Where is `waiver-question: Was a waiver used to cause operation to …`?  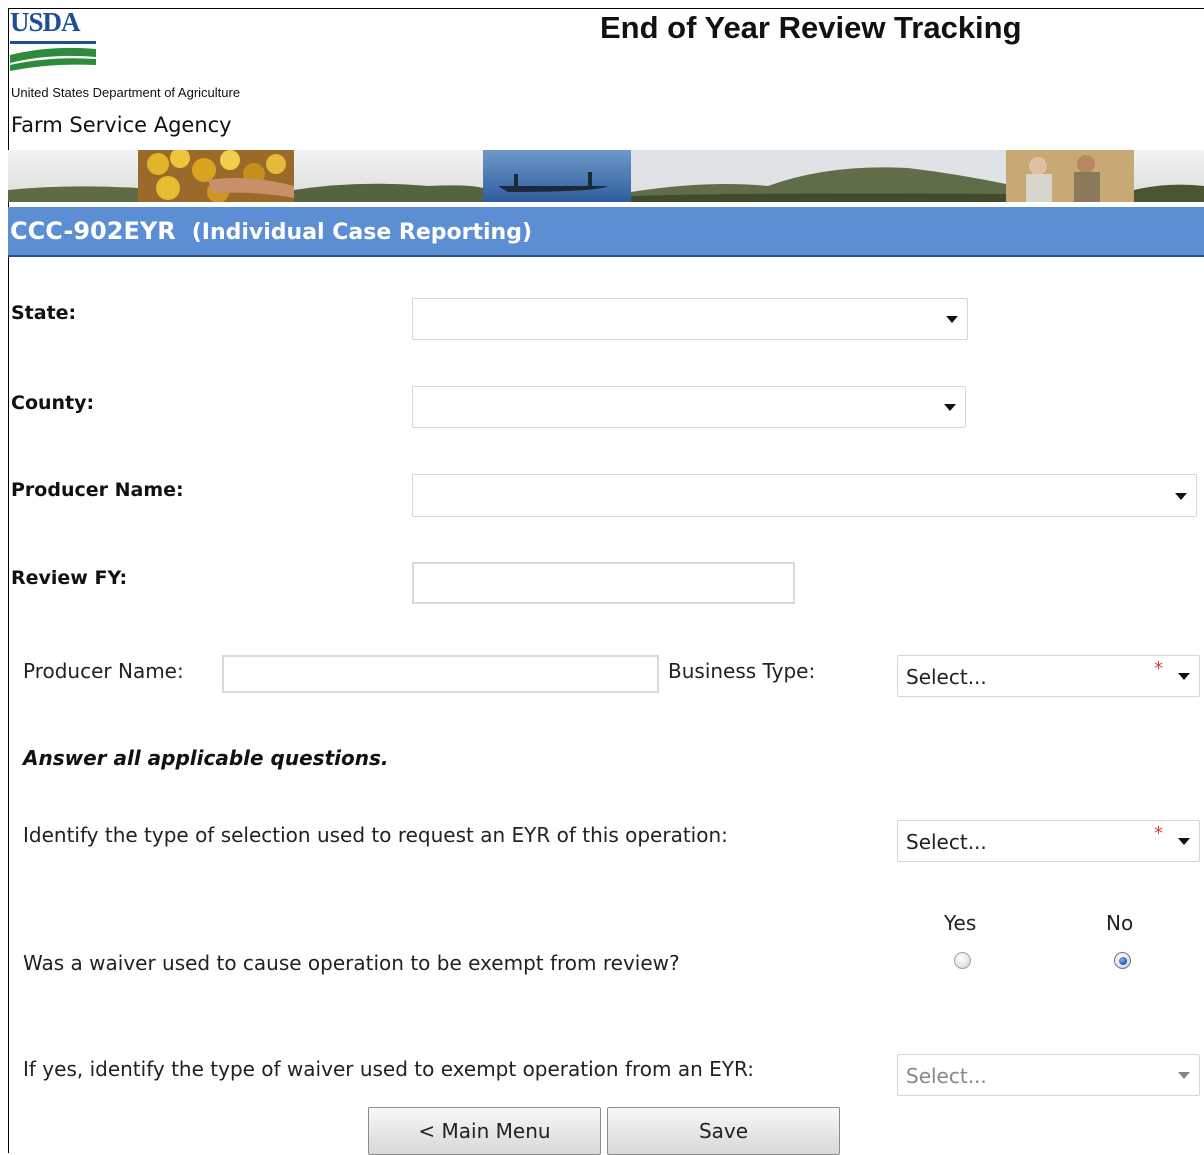
waiver-question: Was a waiver used to cause operation to … is located at coordinates (351, 963).